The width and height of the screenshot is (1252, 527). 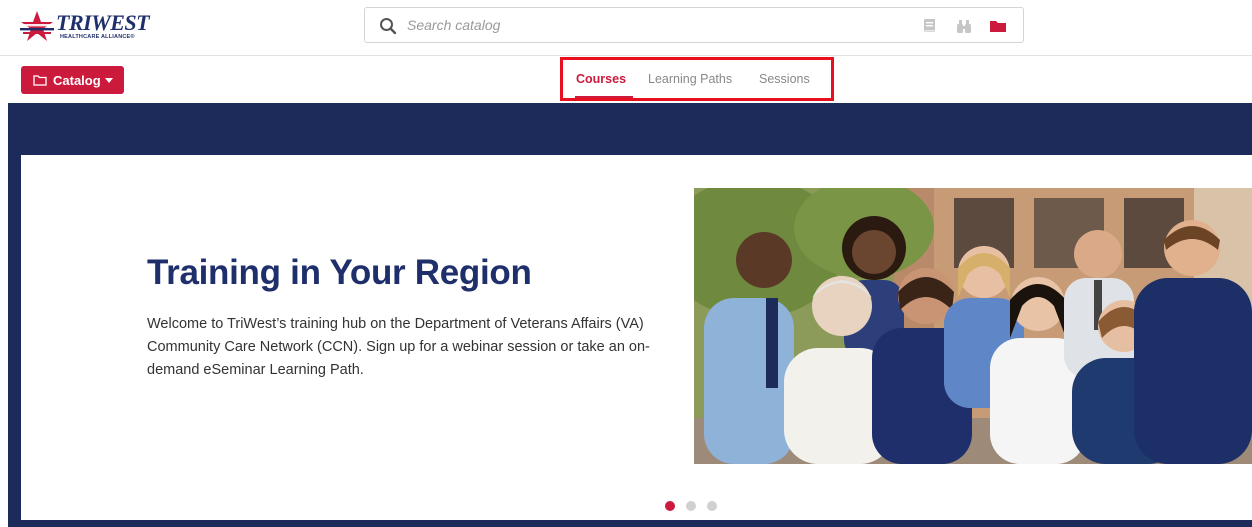 I want to click on catalog-button: Catalog, so click(x=72, y=80).